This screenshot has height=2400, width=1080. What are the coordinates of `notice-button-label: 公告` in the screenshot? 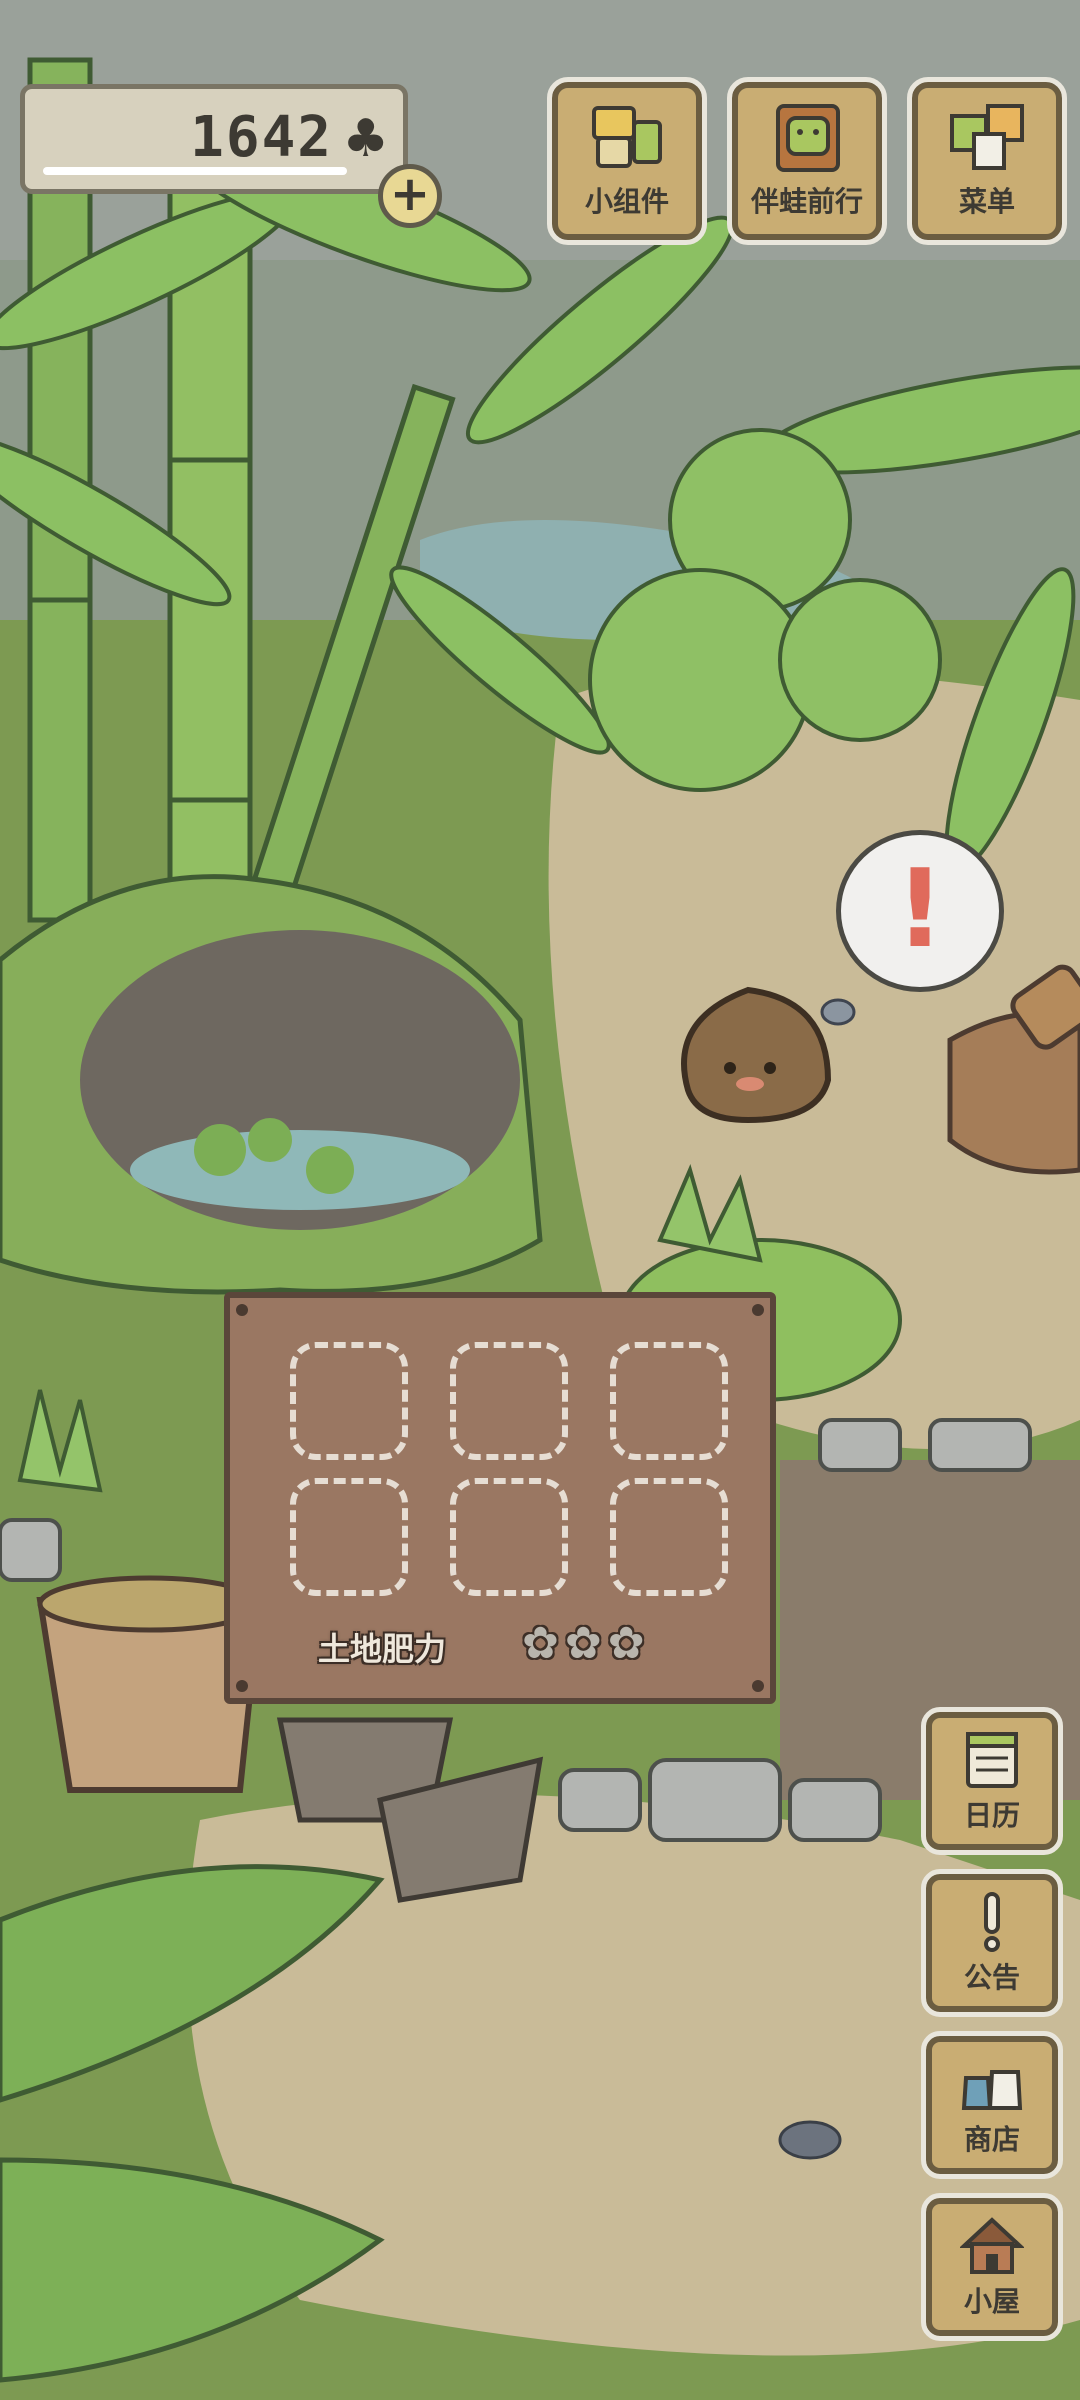 It's located at (991, 1977).